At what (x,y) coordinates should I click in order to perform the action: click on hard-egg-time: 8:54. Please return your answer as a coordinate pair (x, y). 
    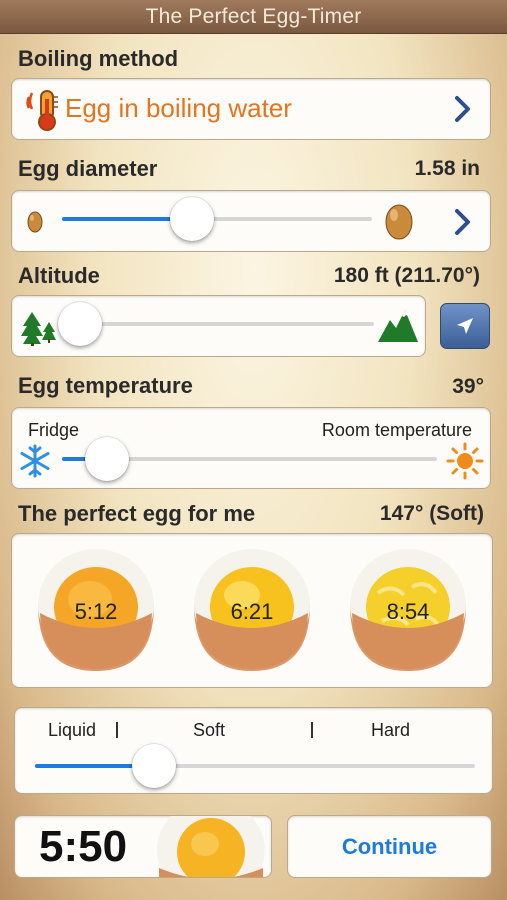
    Looking at the image, I should click on (408, 611).